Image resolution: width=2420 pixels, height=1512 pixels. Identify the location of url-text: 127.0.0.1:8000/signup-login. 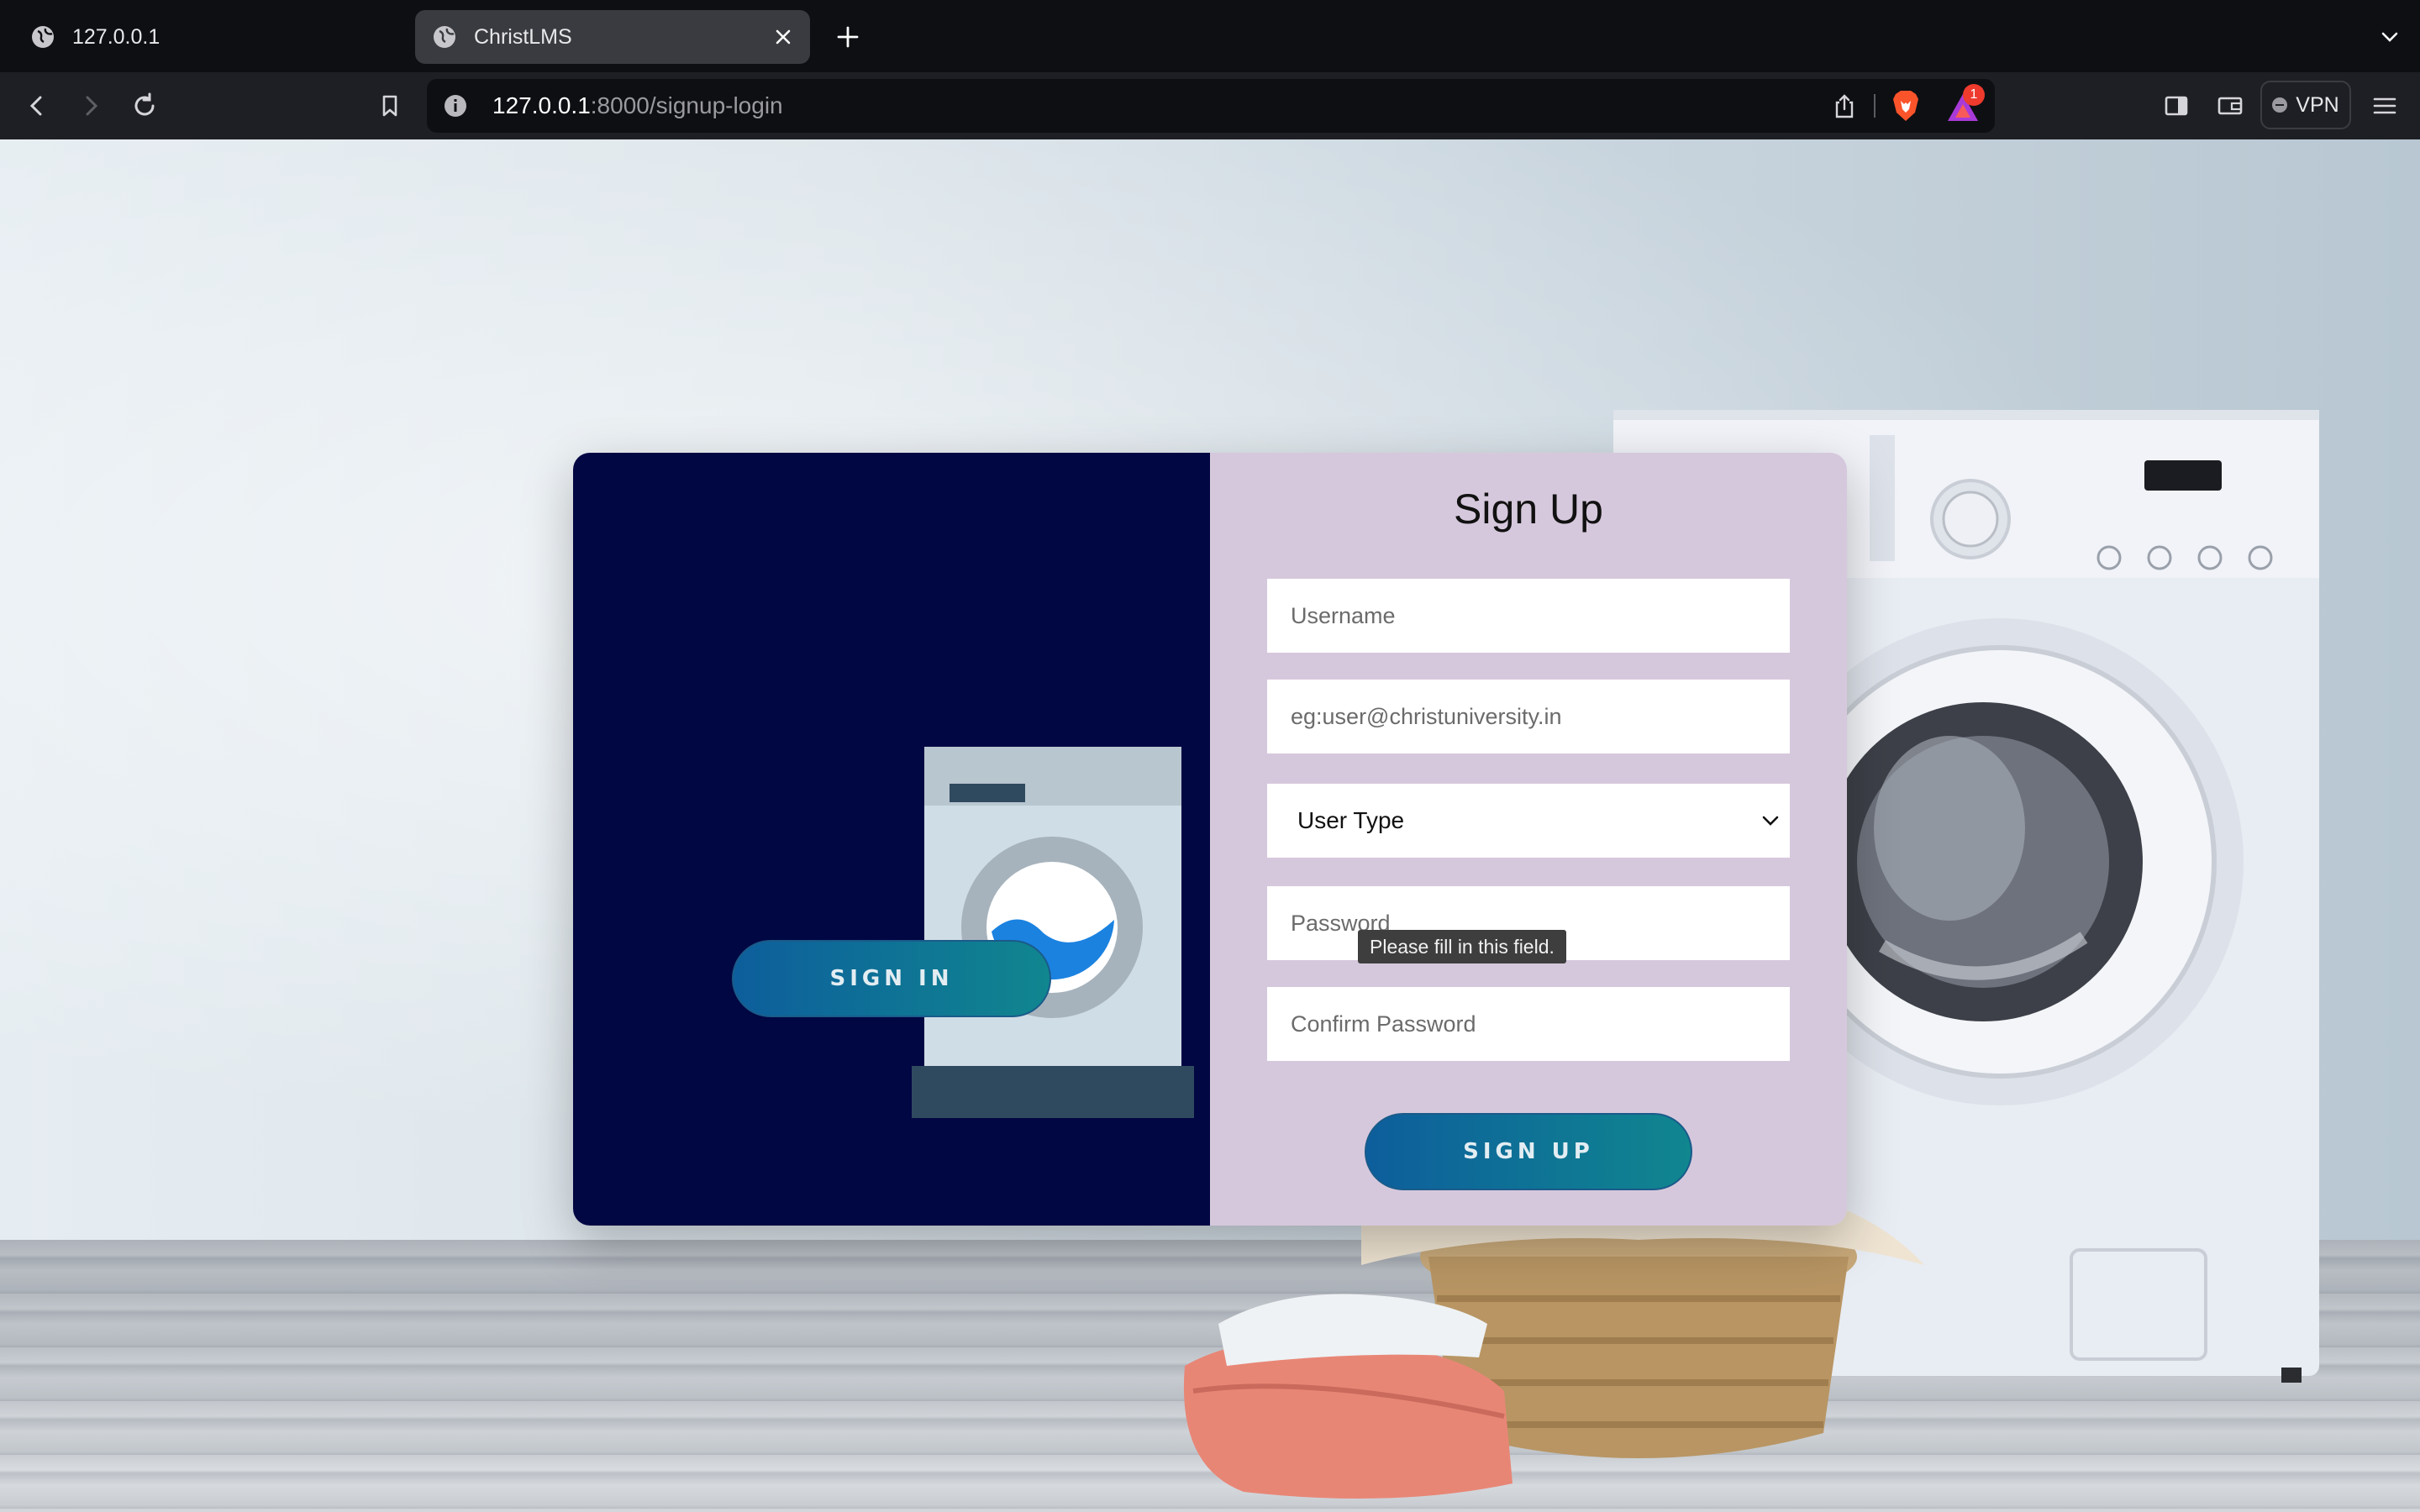
(637, 105).